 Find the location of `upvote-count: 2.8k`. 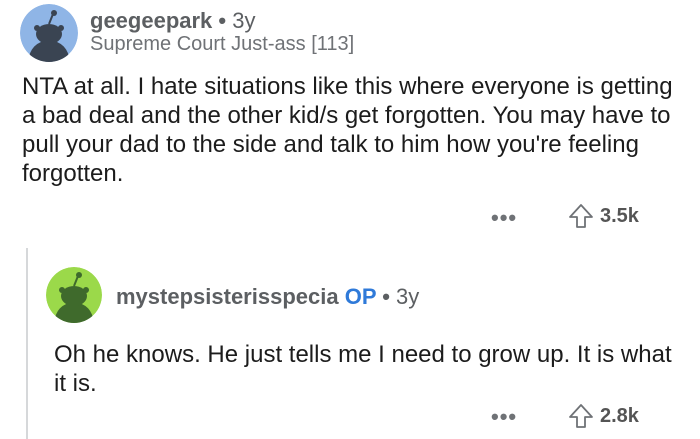

upvote-count: 2.8k is located at coordinates (619, 415).